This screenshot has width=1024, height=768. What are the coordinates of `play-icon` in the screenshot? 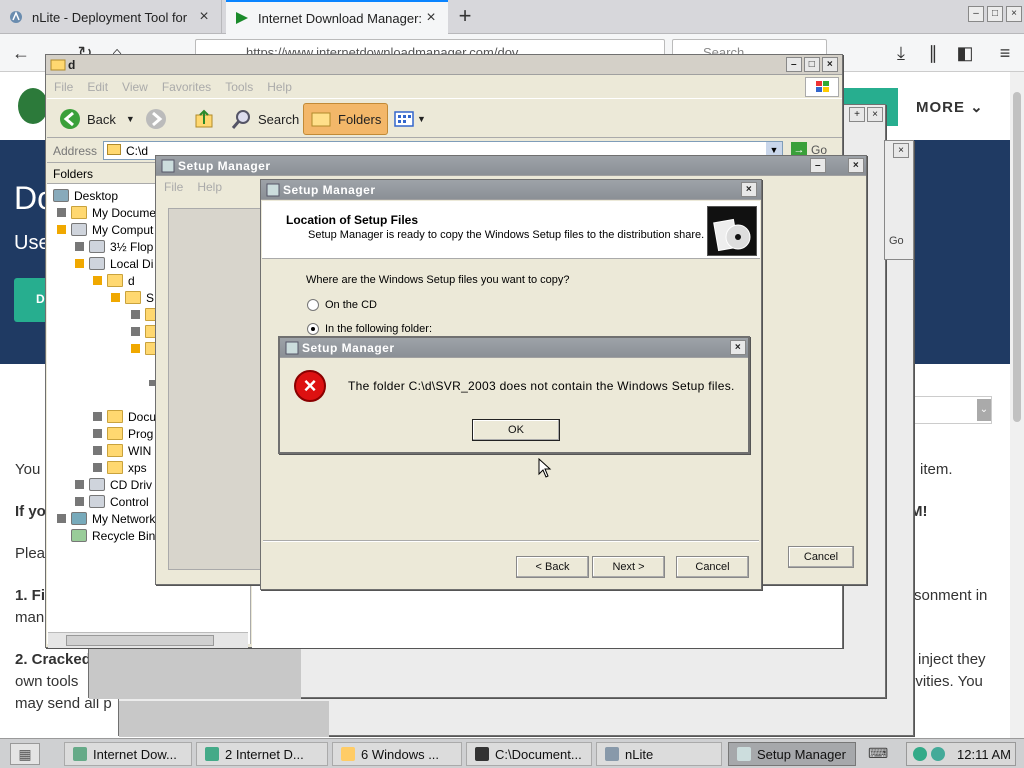 It's located at (242, 18).